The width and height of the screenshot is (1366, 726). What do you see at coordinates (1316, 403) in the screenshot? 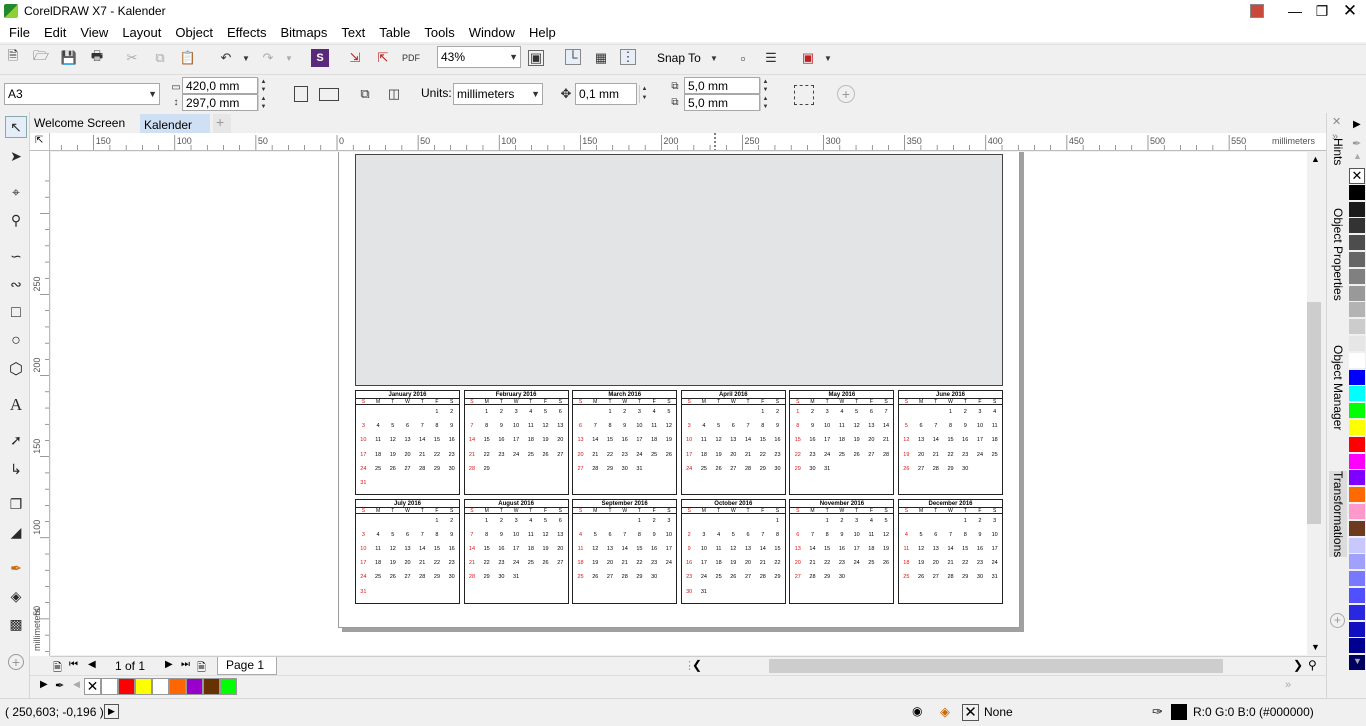
I see `vertical-scrollbar: ▲ ▼` at bounding box center [1316, 403].